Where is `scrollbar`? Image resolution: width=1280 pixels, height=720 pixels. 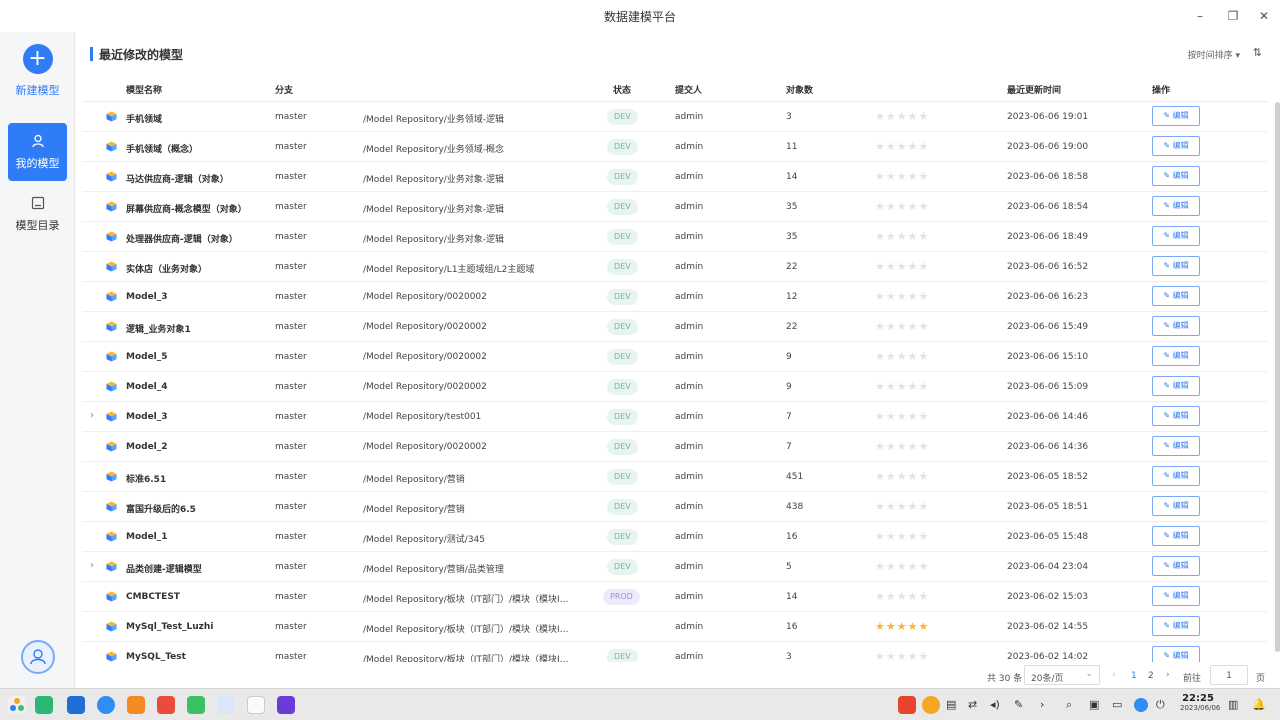
scrollbar is located at coordinates (1277, 377).